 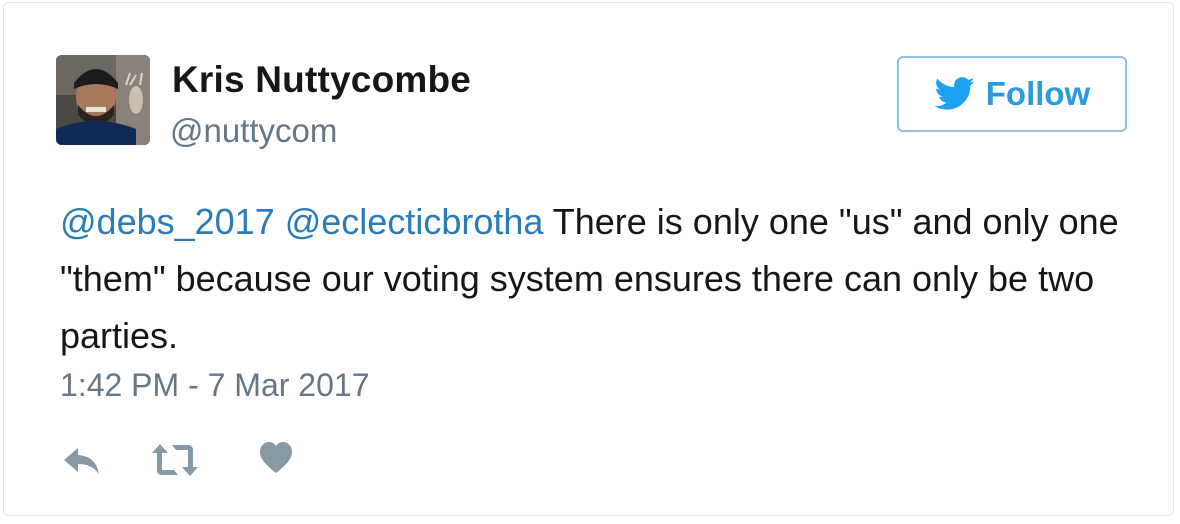 What do you see at coordinates (82, 462) in the screenshot?
I see `reply-icon` at bounding box center [82, 462].